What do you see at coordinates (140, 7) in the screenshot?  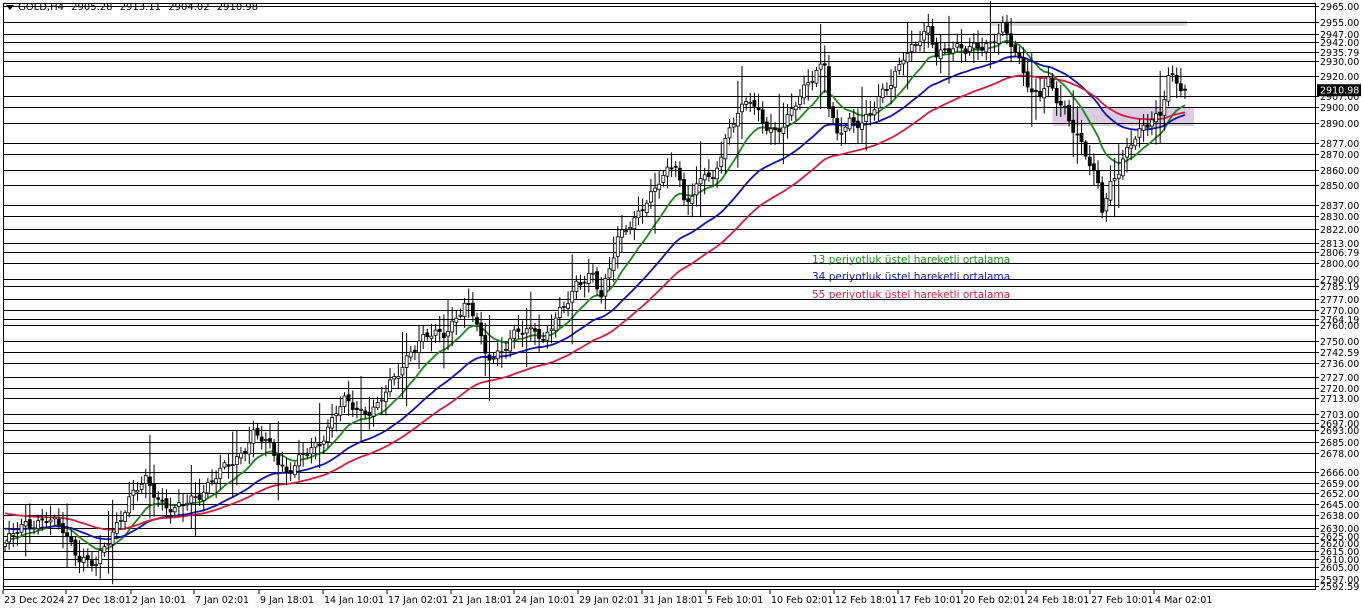 I see `ohlc-high: 2913.11` at bounding box center [140, 7].